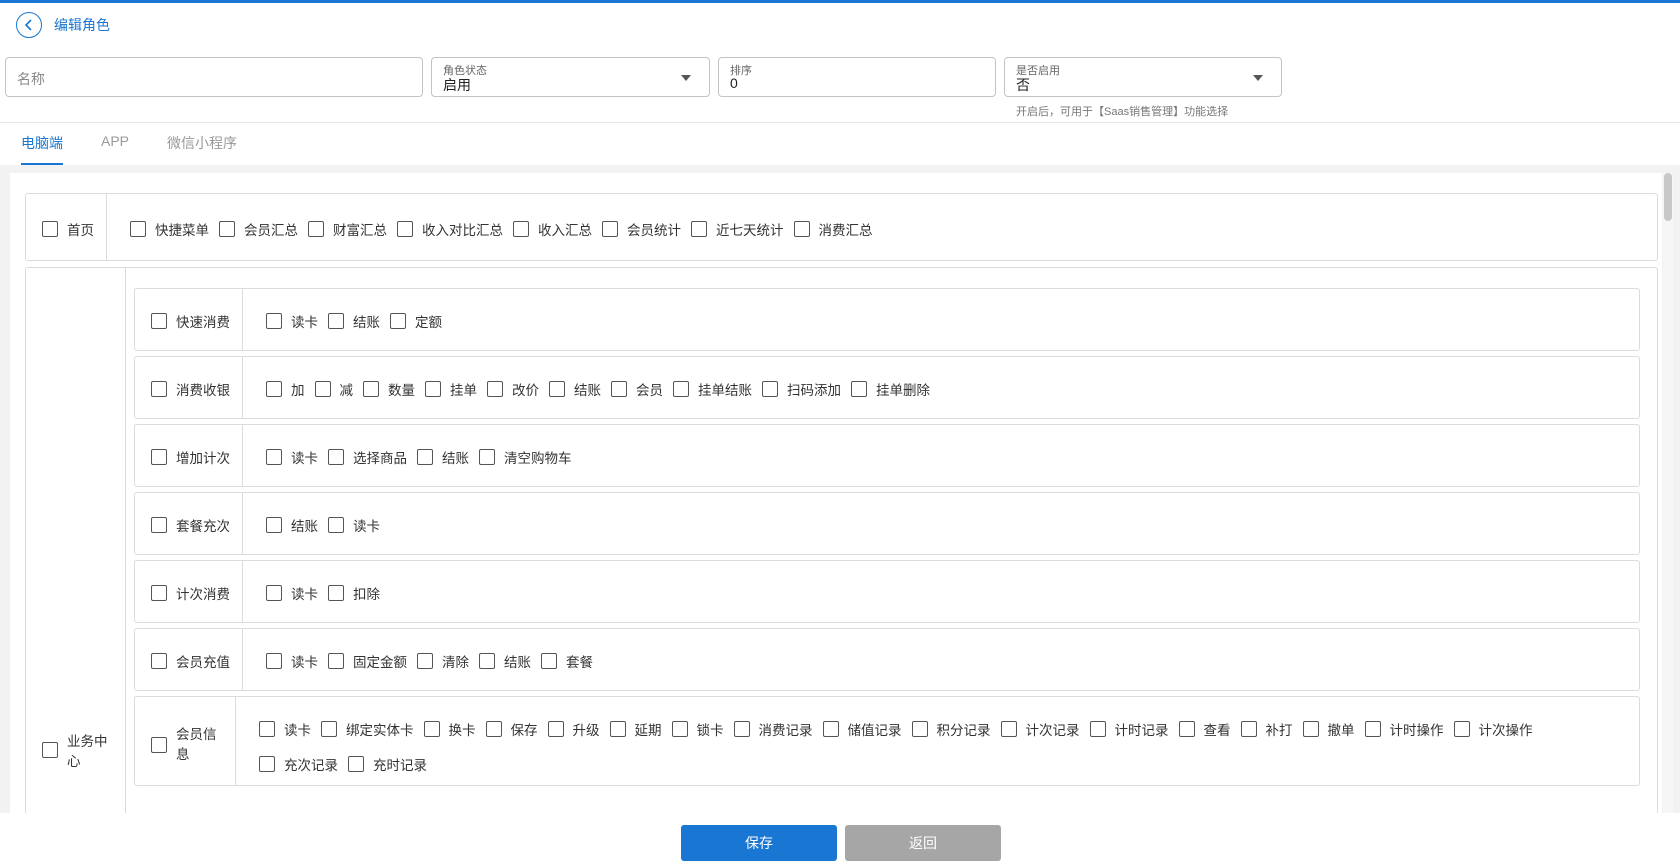 This screenshot has height=868, width=1680. I want to click on sort-input: 排序 0, so click(857, 77).